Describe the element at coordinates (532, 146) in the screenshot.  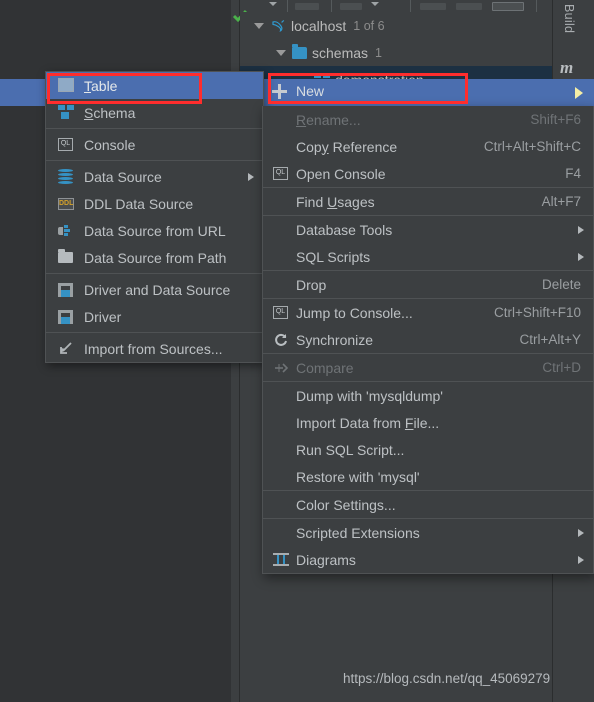
I see `context-menu-item-shortcut: Ctrl+Alt+Shift+C` at that location.